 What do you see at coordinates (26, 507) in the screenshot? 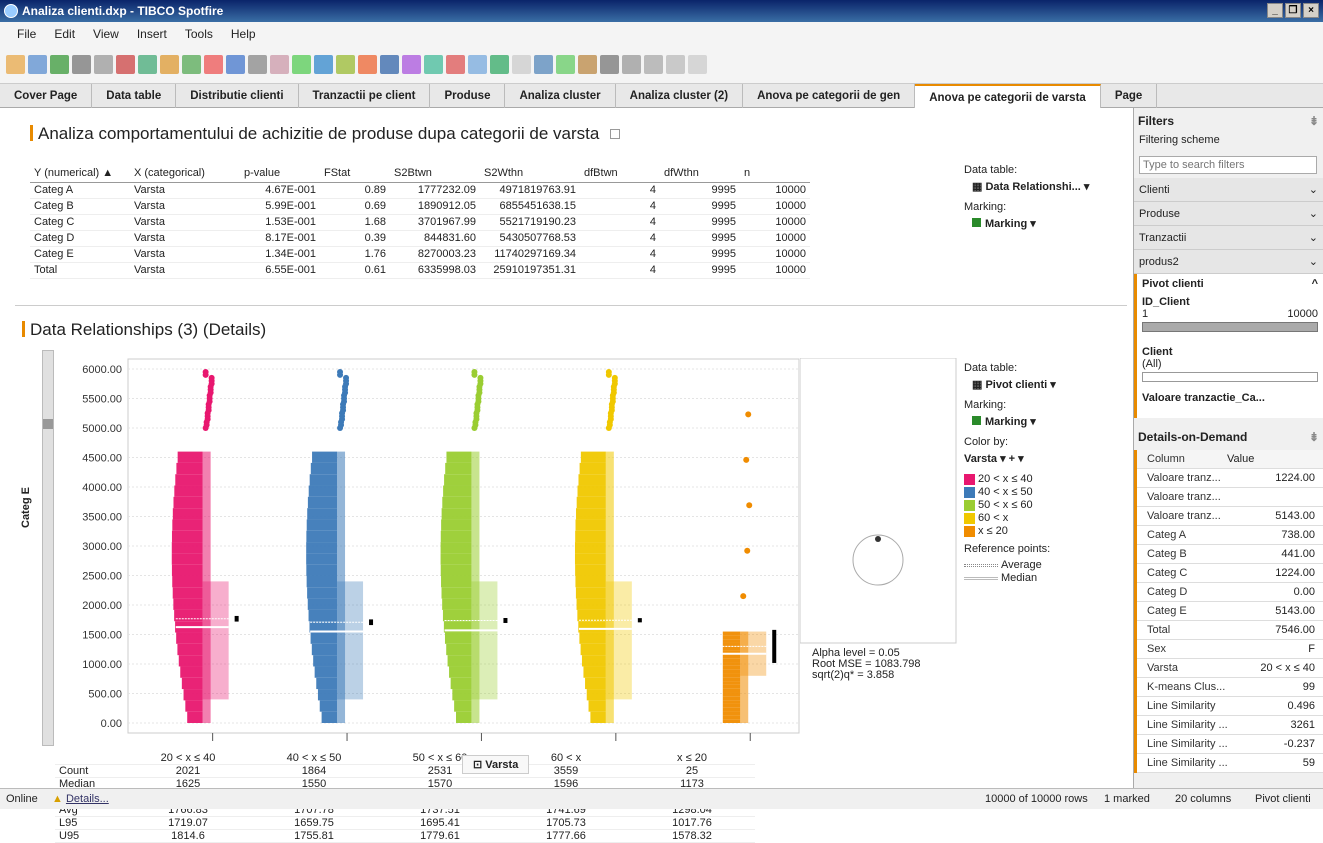
I see `y-axis-label: Categ E` at bounding box center [26, 507].